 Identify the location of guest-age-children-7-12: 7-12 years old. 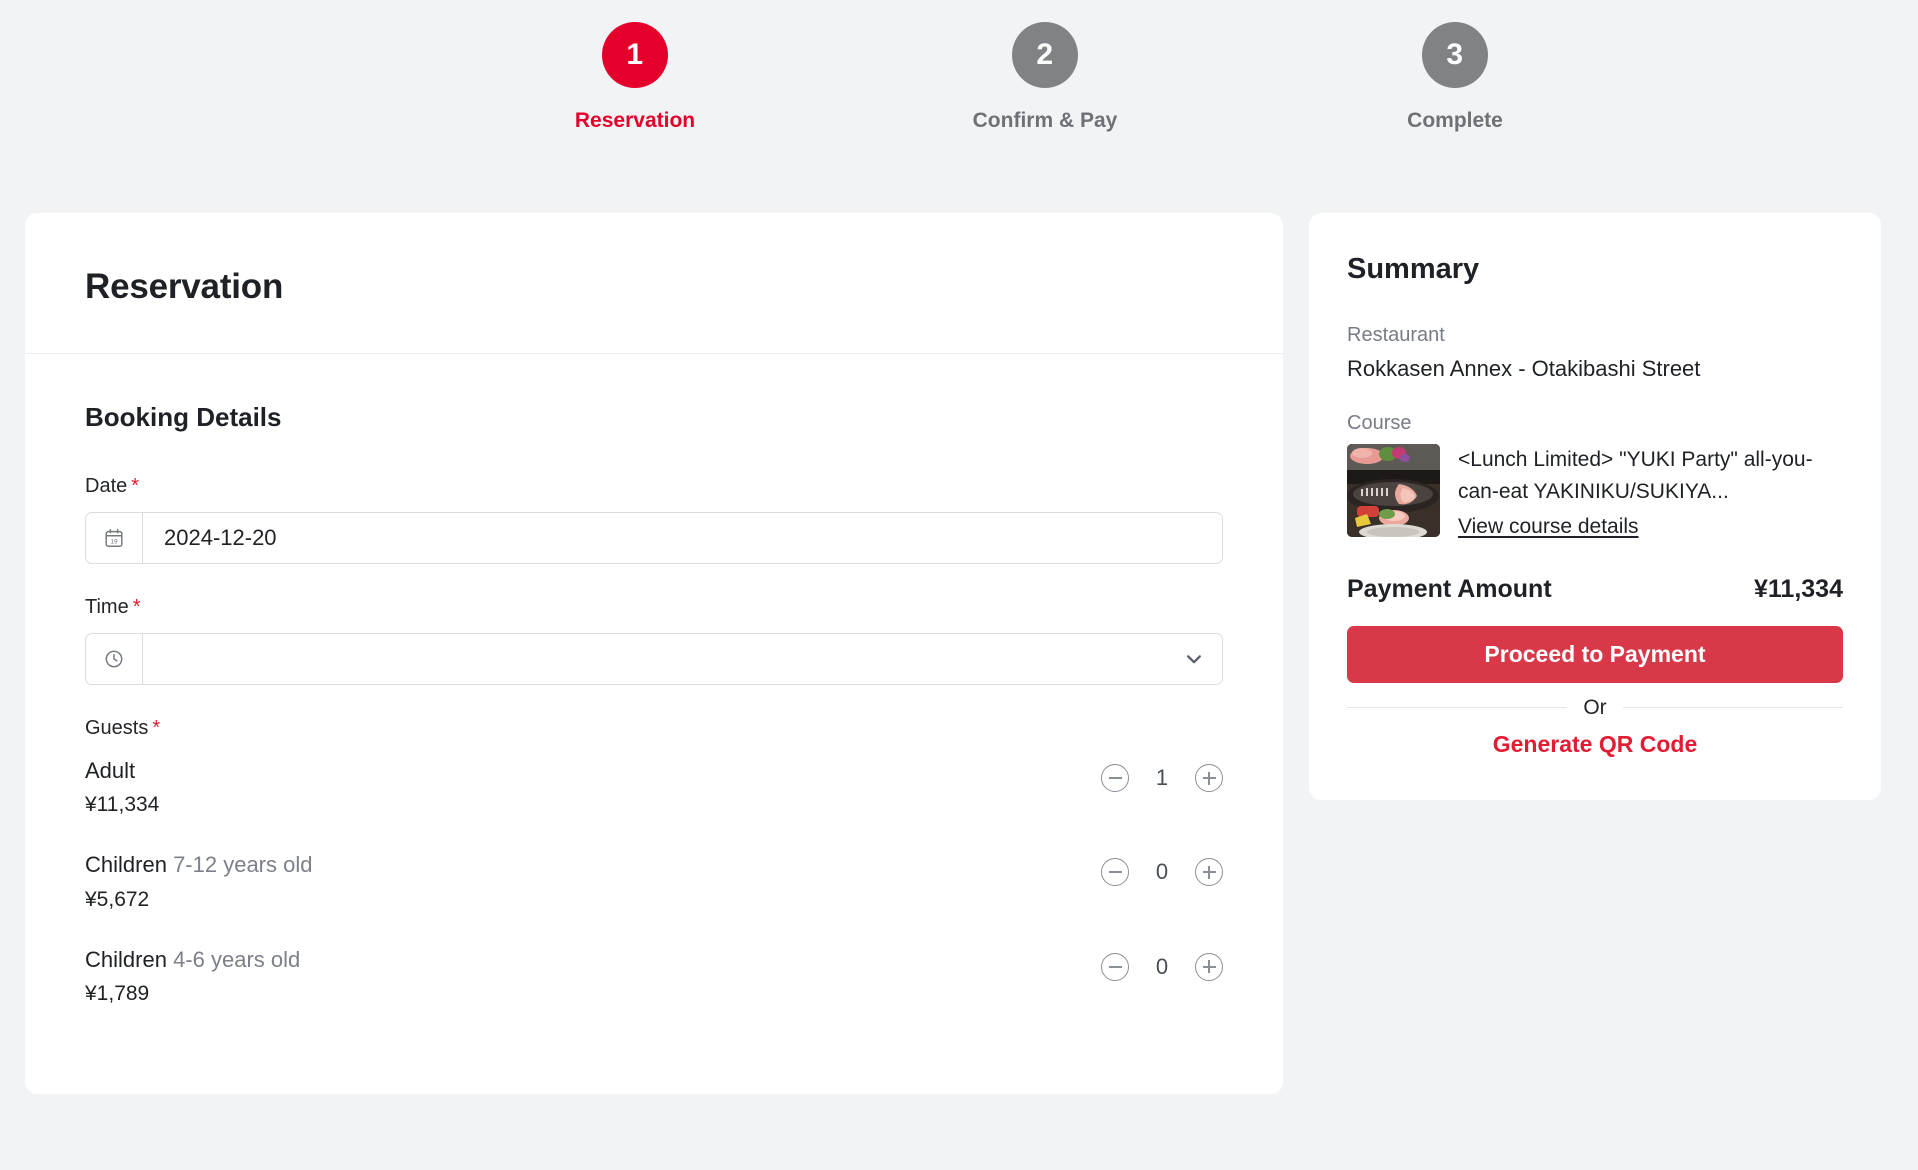
(243, 865).